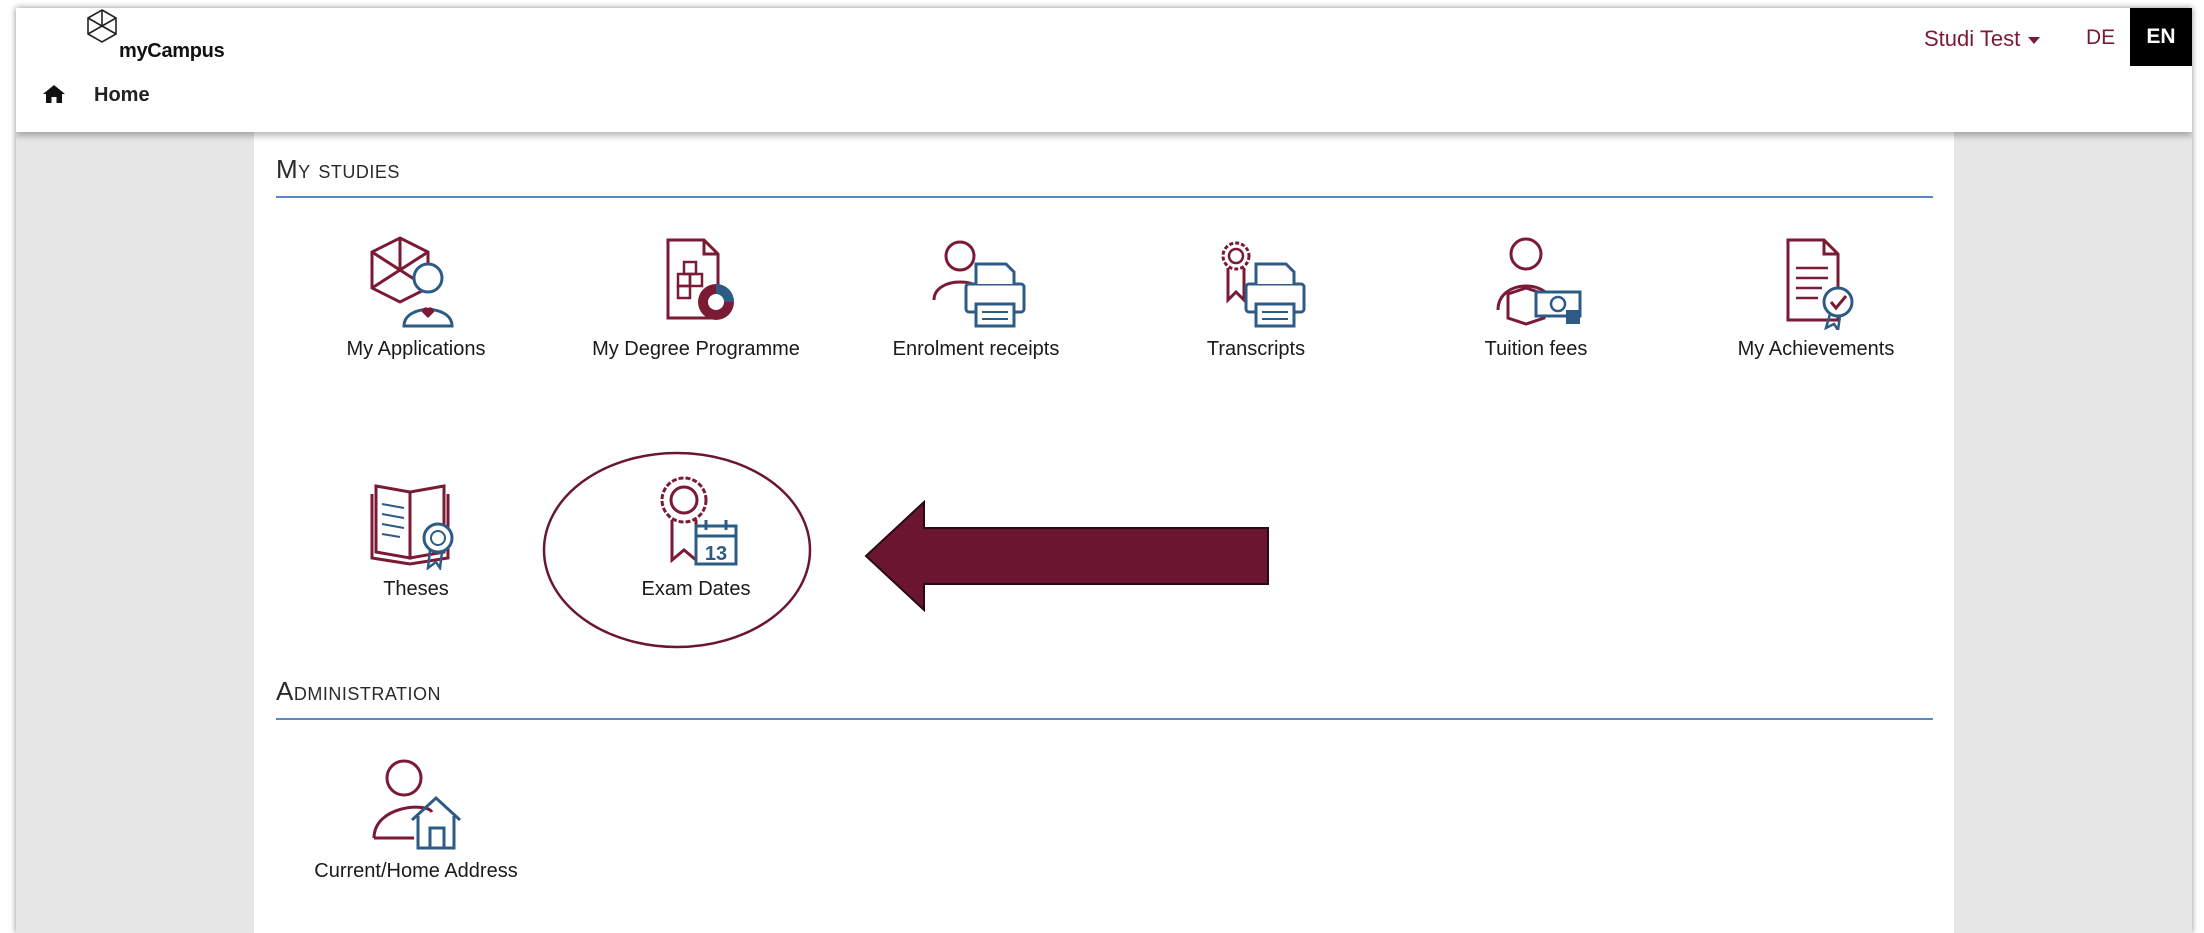 Image resolution: width=2204 pixels, height=933 pixels. Describe the element at coordinates (416, 589) in the screenshot. I see `tile-label: Theses` at that location.